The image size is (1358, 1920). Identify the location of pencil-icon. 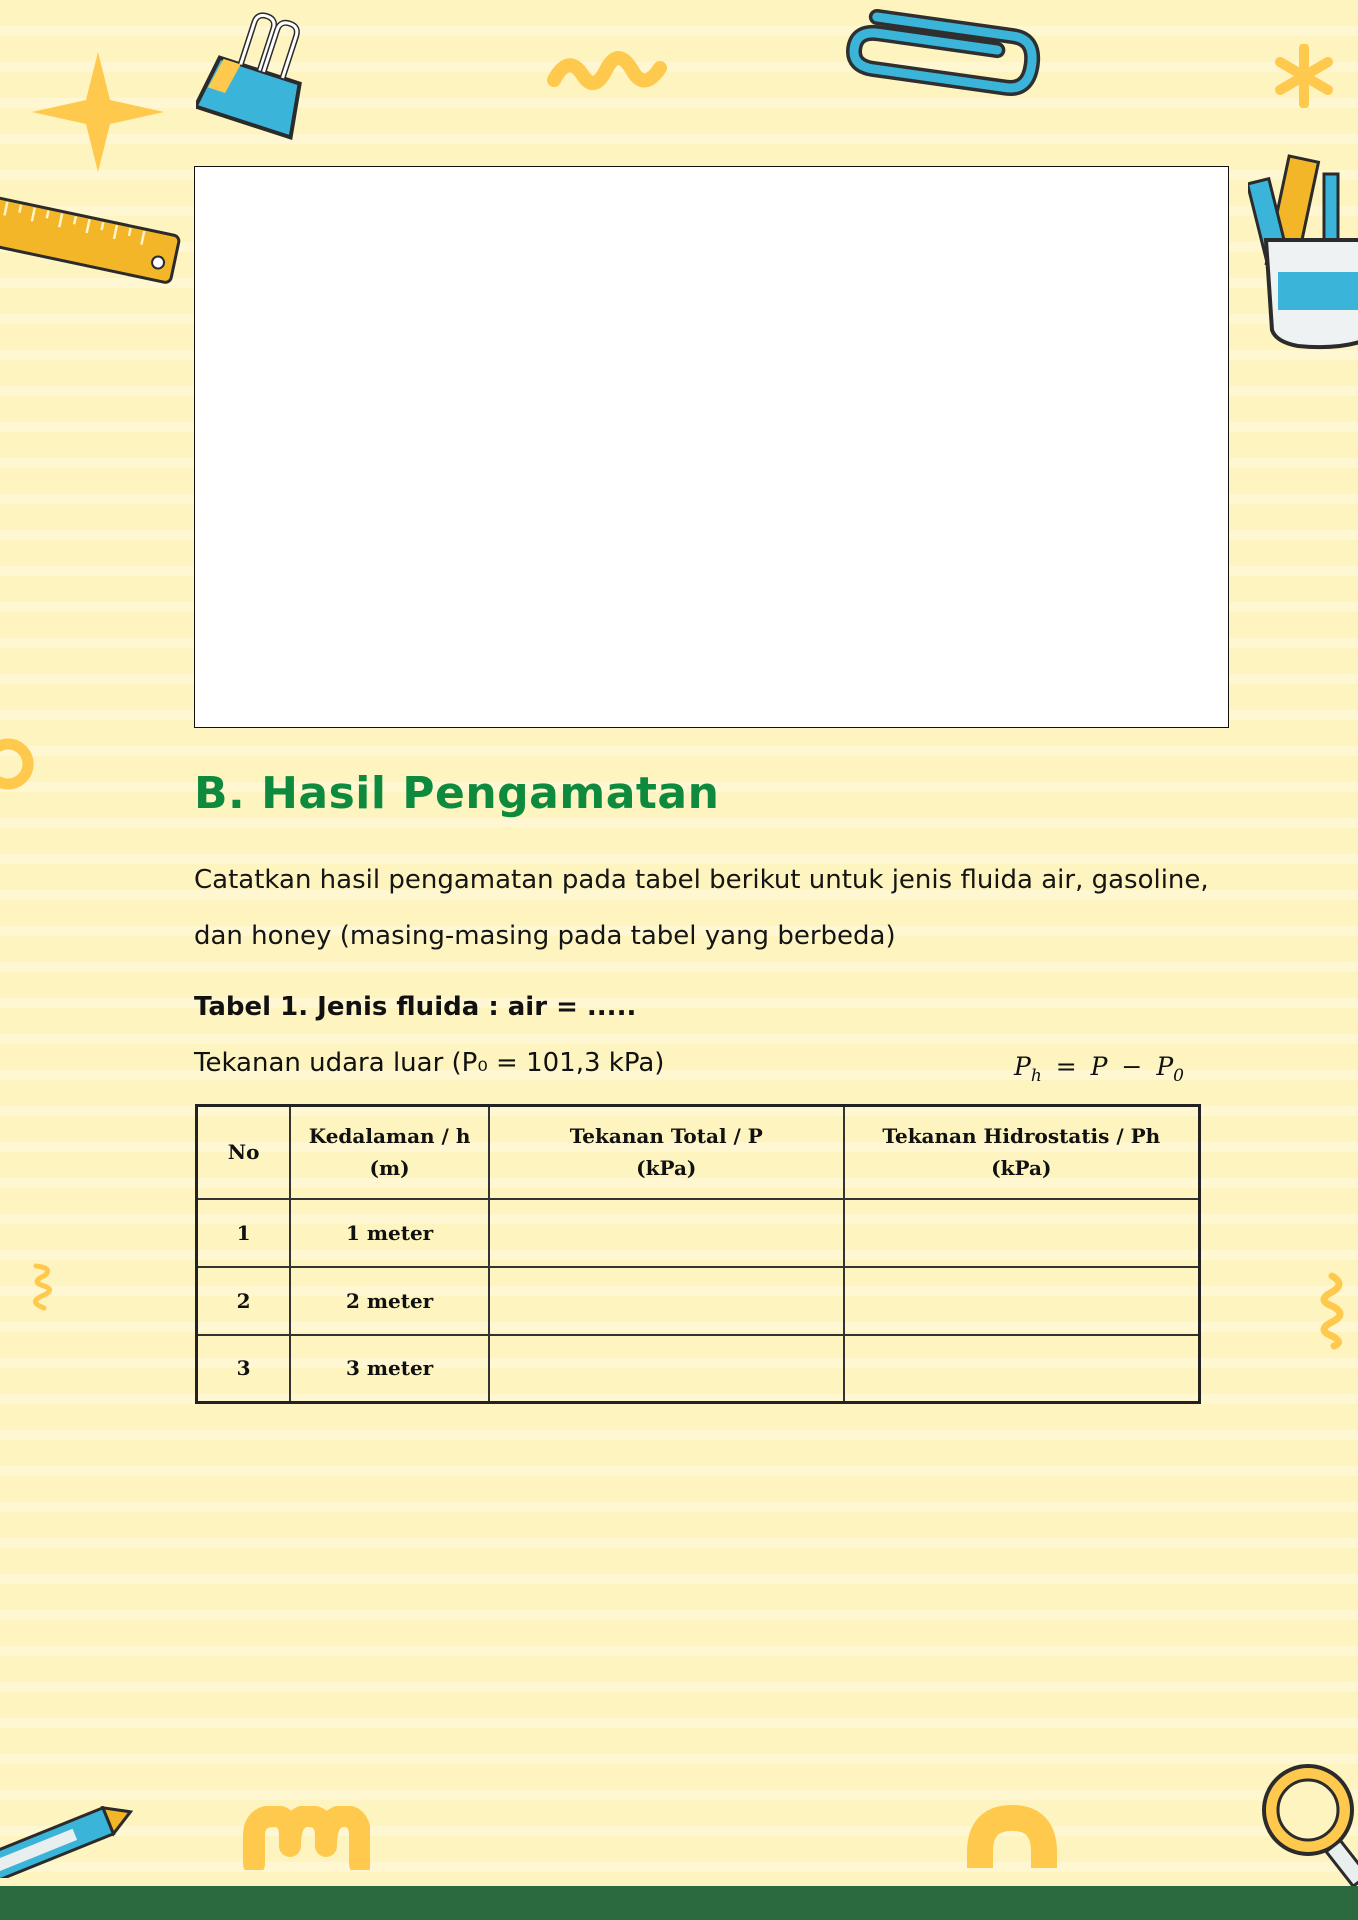
(67, 1841).